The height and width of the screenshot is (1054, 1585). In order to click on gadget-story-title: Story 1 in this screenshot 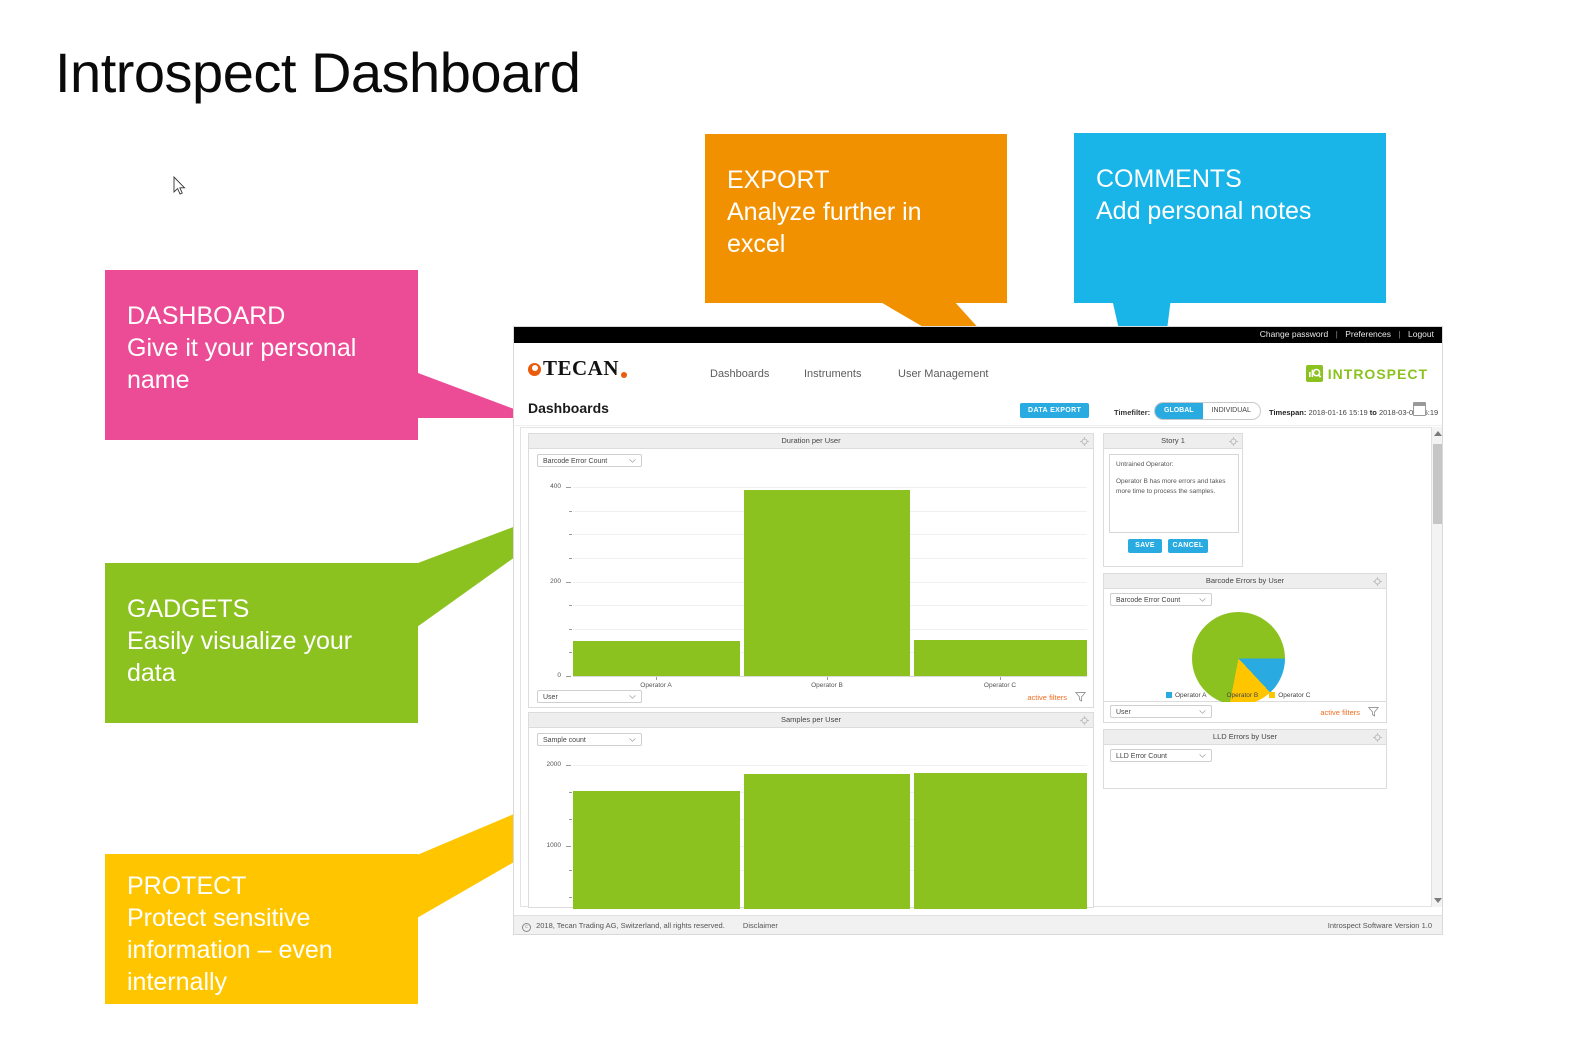, I will do `click(1173, 440)`.